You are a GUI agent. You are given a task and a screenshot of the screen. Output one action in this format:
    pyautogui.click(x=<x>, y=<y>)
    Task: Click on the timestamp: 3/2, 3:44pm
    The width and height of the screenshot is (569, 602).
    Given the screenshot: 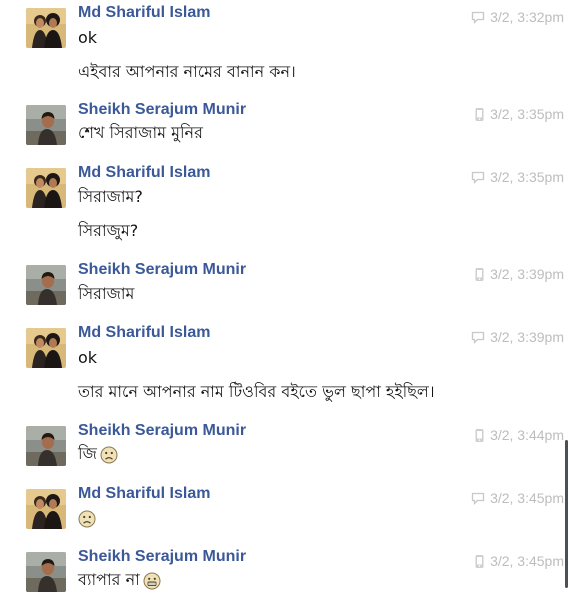 What is the action you would take?
    pyautogui.click(x=527, y=435)
    